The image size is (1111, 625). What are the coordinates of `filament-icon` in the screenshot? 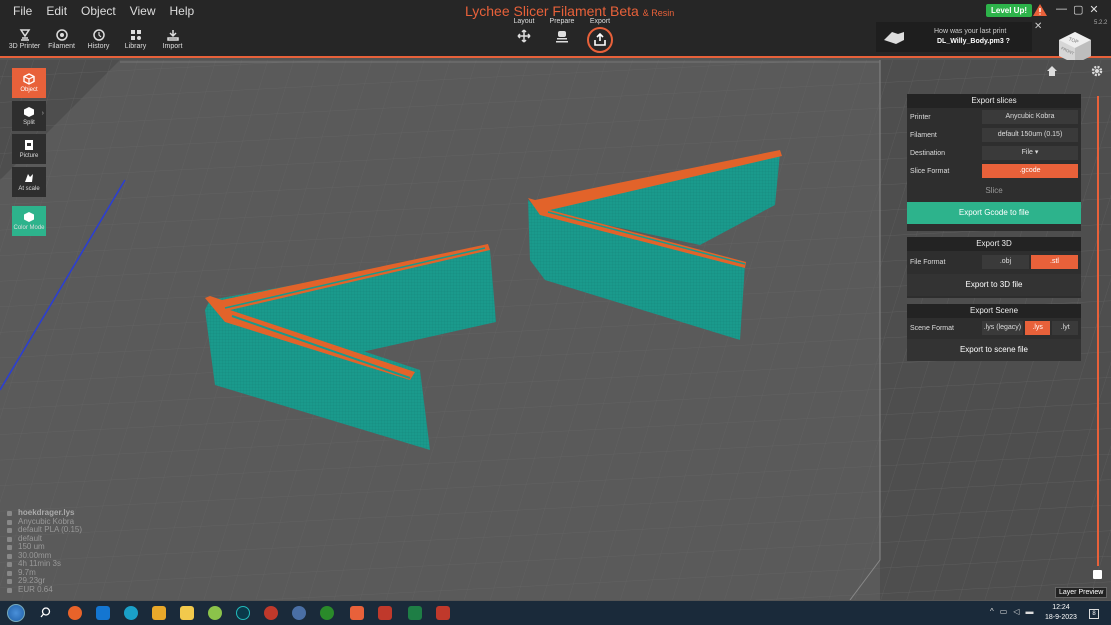 It's located at (62, 34).